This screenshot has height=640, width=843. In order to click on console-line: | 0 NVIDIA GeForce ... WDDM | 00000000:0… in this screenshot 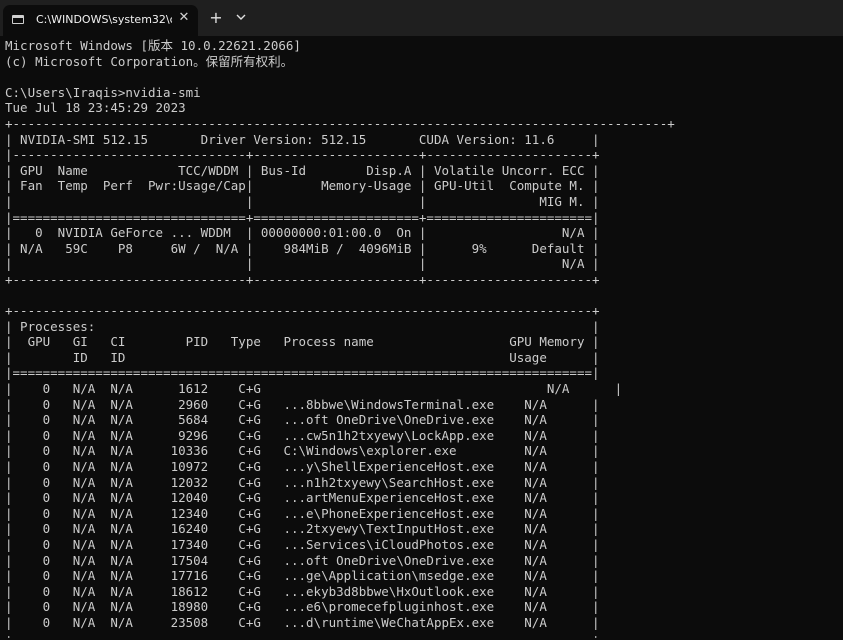, I will do `click(302, 233)`.